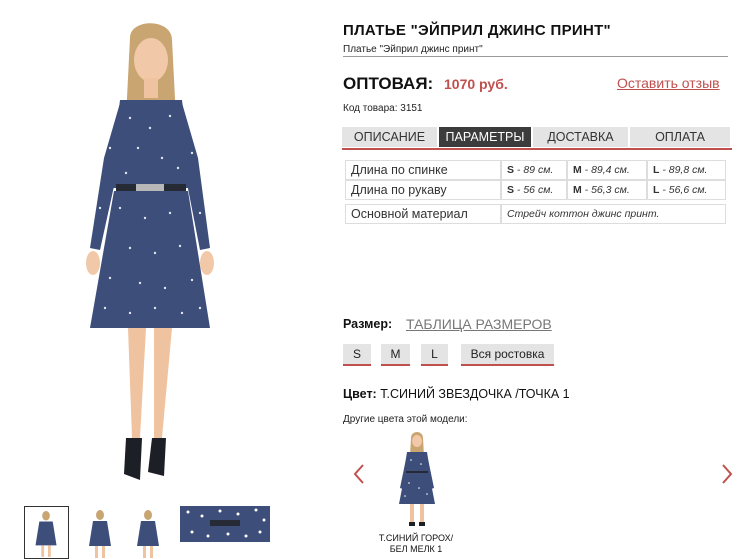 This screenshot has width=743, height=559. Describe the element at coordinates (680, 137) in the screenshot. I see `tab-payment: ОПЛАТА` at that location.